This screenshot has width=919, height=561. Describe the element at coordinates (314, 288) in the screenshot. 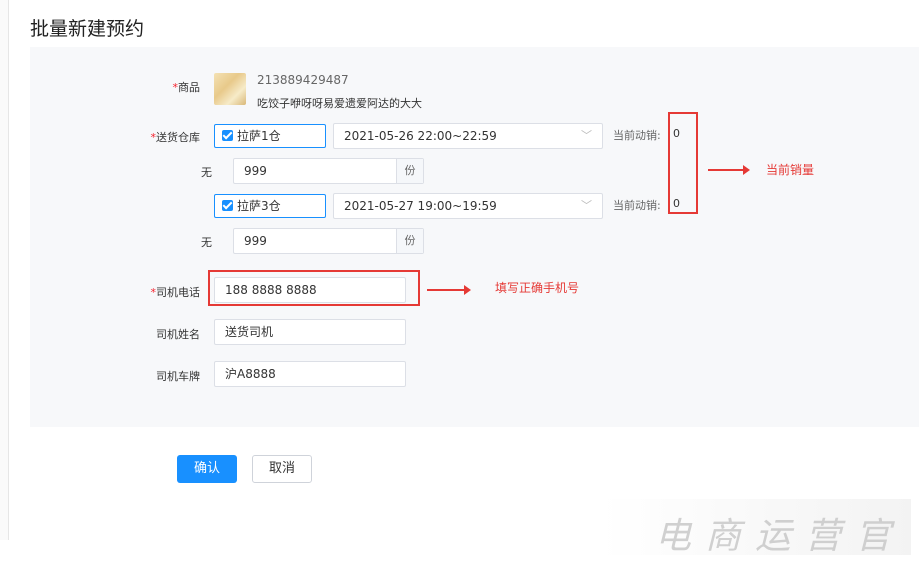

I see `phone-highlight-box` at that location.